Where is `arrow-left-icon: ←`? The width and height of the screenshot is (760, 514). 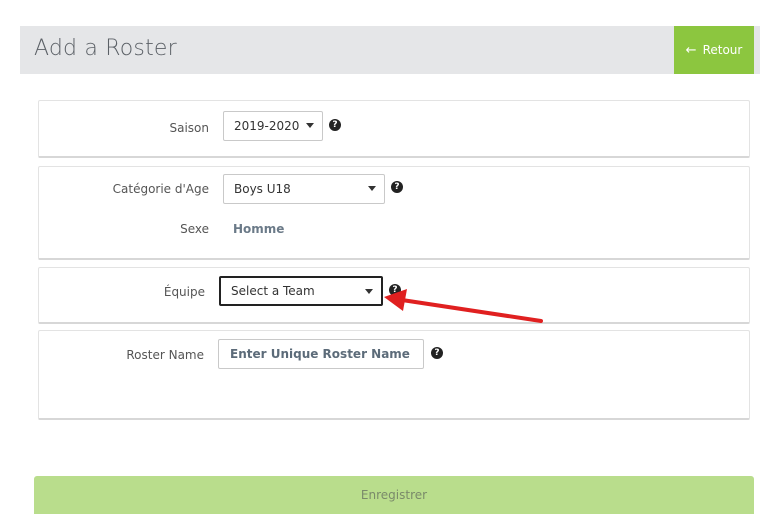
arrow-left-icon: ← is located at coordinates (691, 50).